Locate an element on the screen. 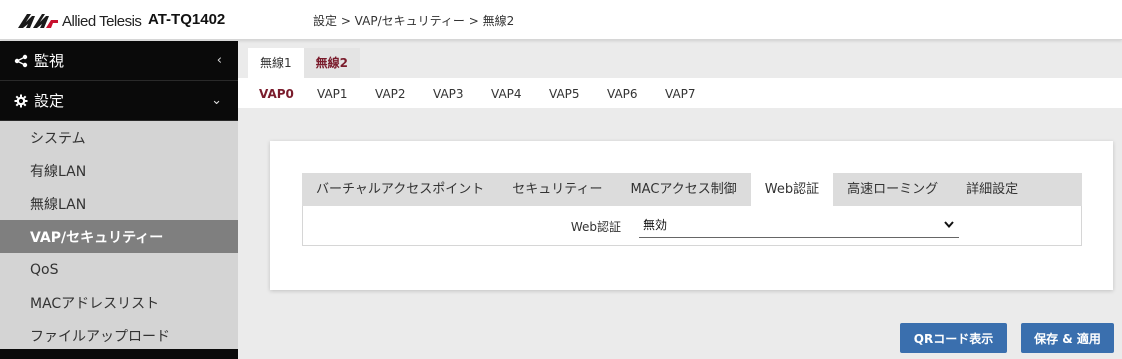 This screenshot has width=1122, height=359. sidebar-item-settings: 設定 ⌄ is located at coordinates (119, 101).